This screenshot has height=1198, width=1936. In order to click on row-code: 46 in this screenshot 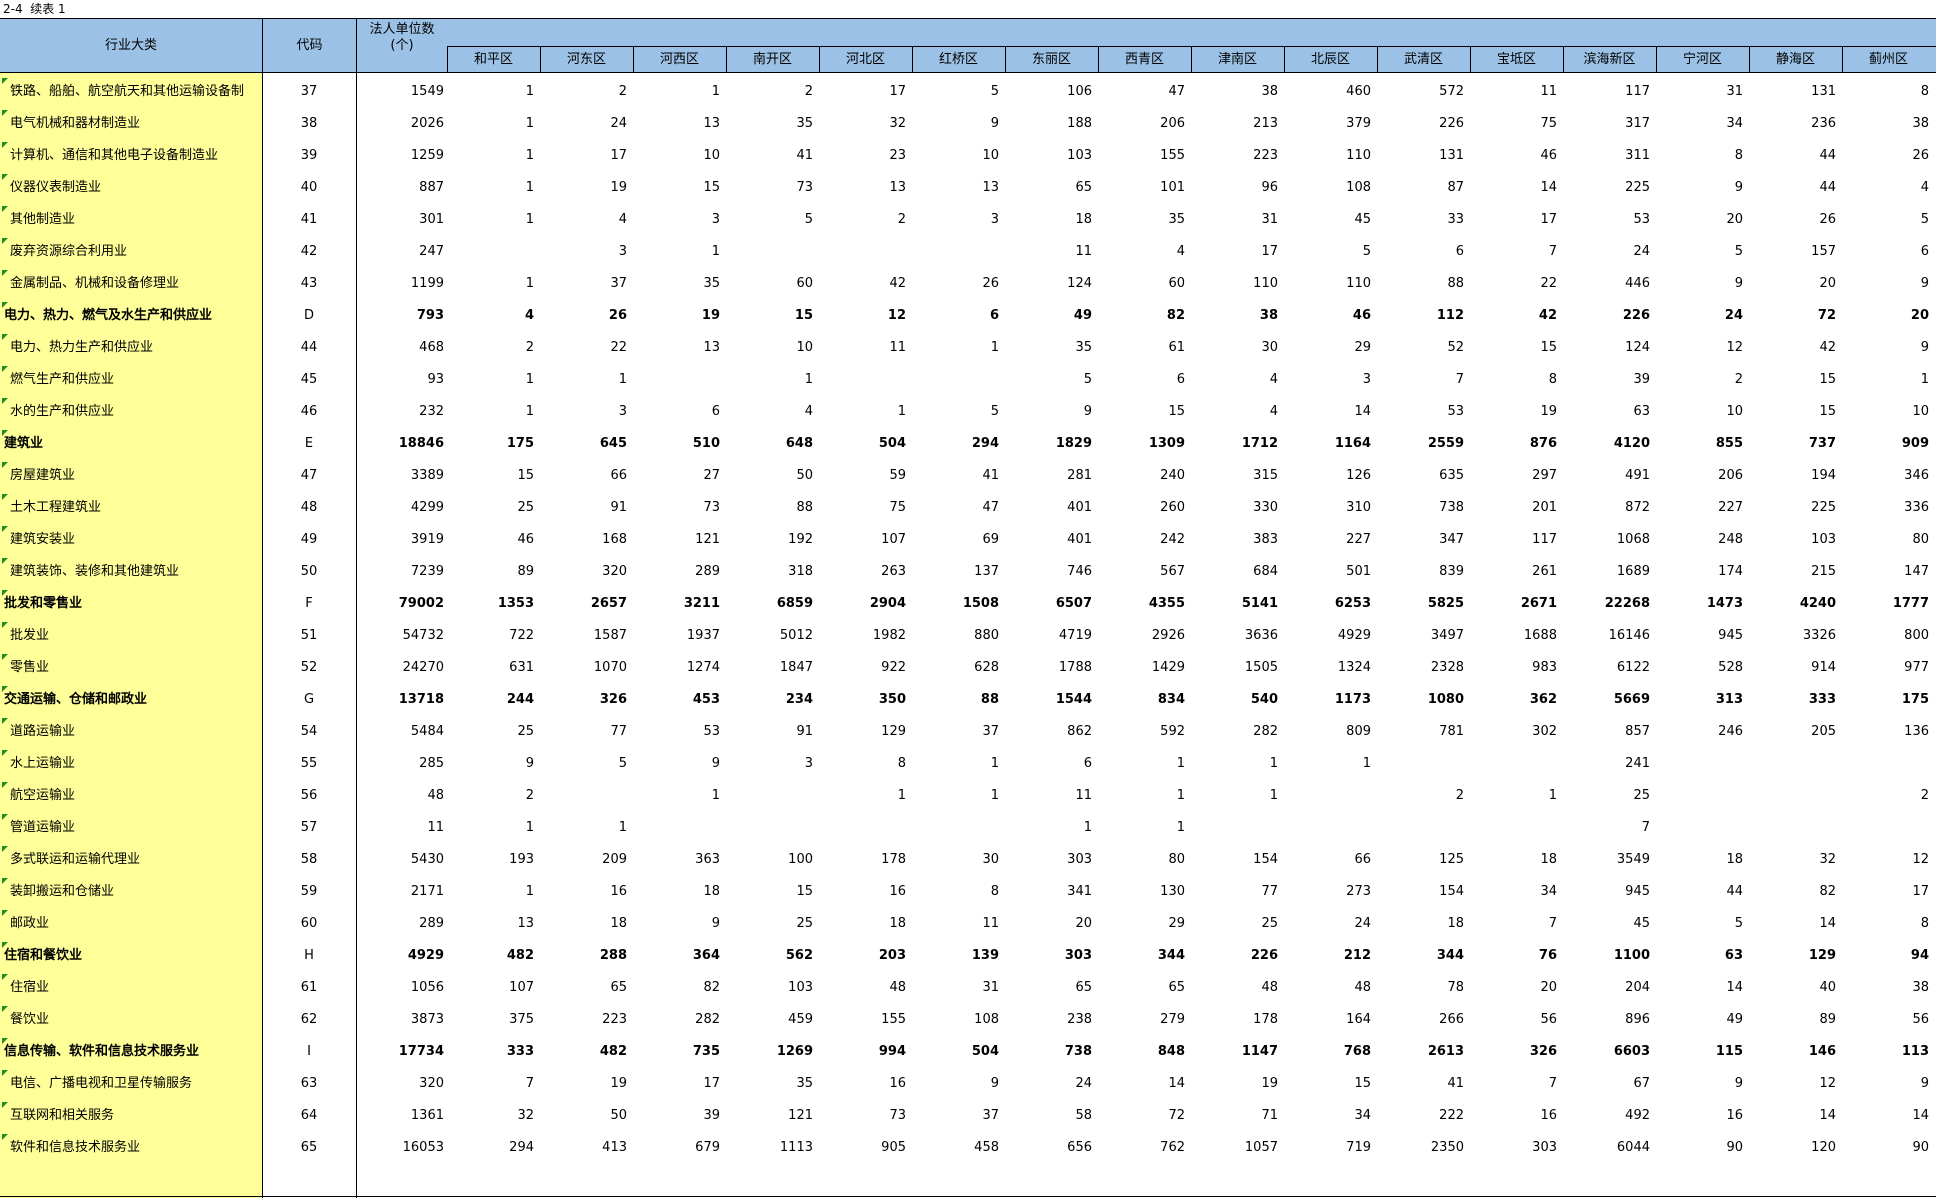, I will do `click(309, 412)`.